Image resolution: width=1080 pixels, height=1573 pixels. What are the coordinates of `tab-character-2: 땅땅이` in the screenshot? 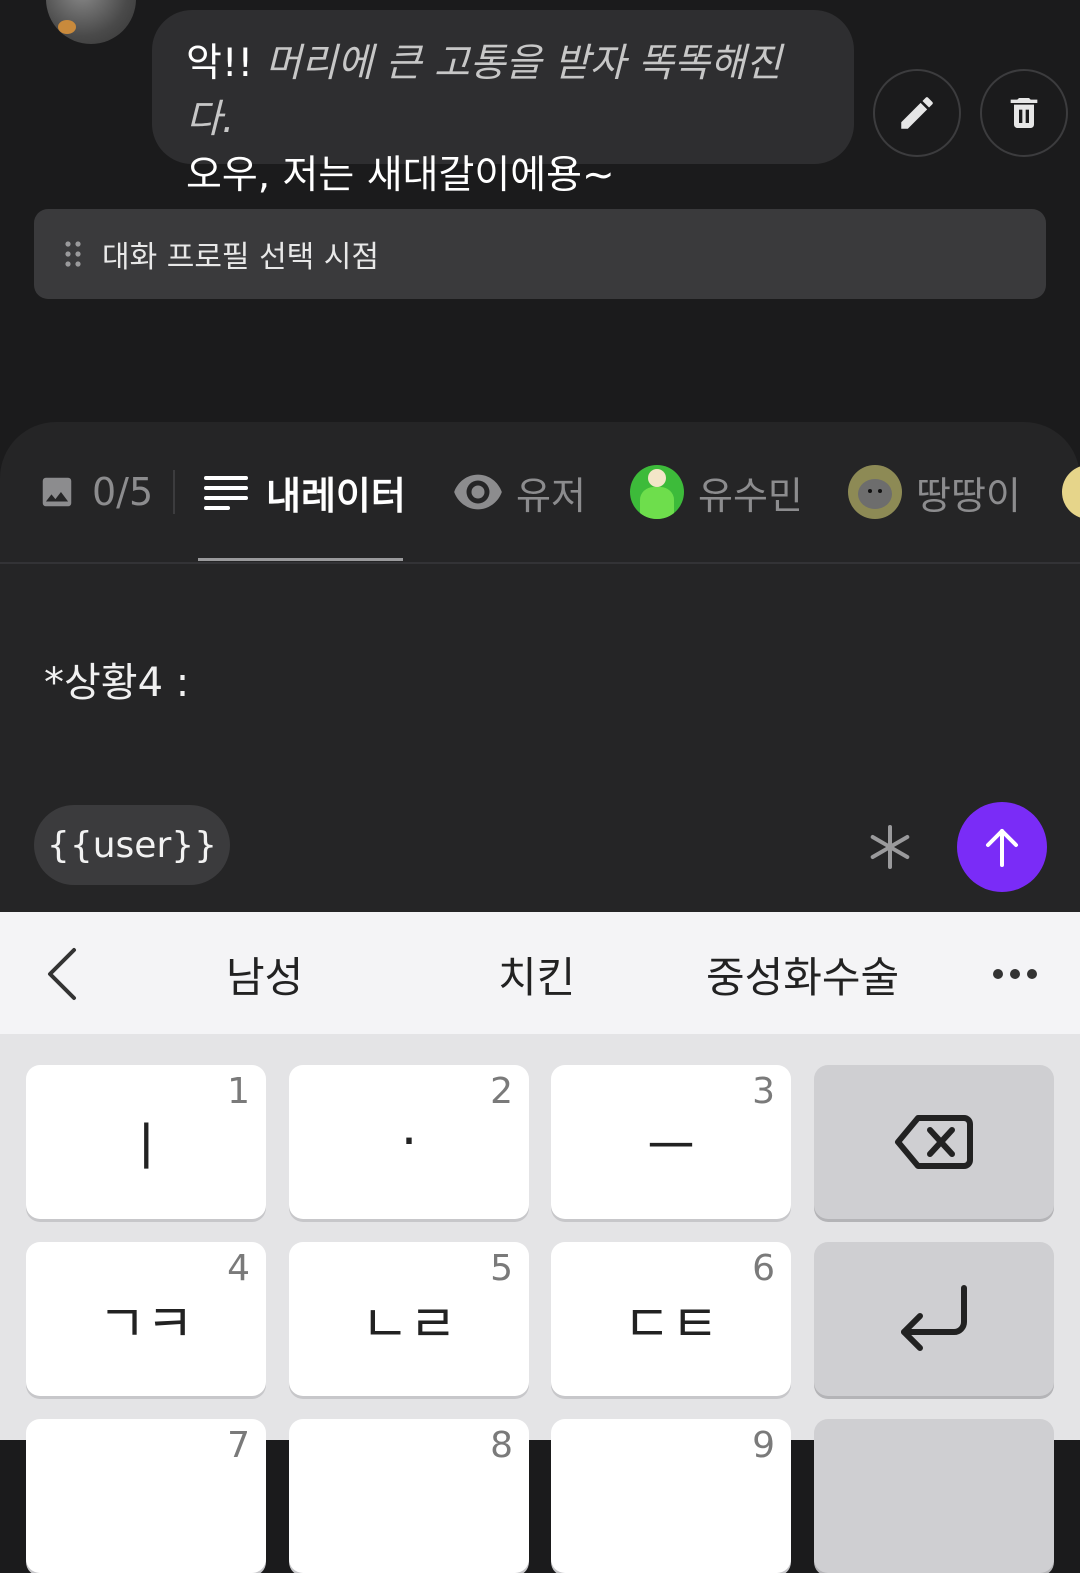 It's located at (934, 492).